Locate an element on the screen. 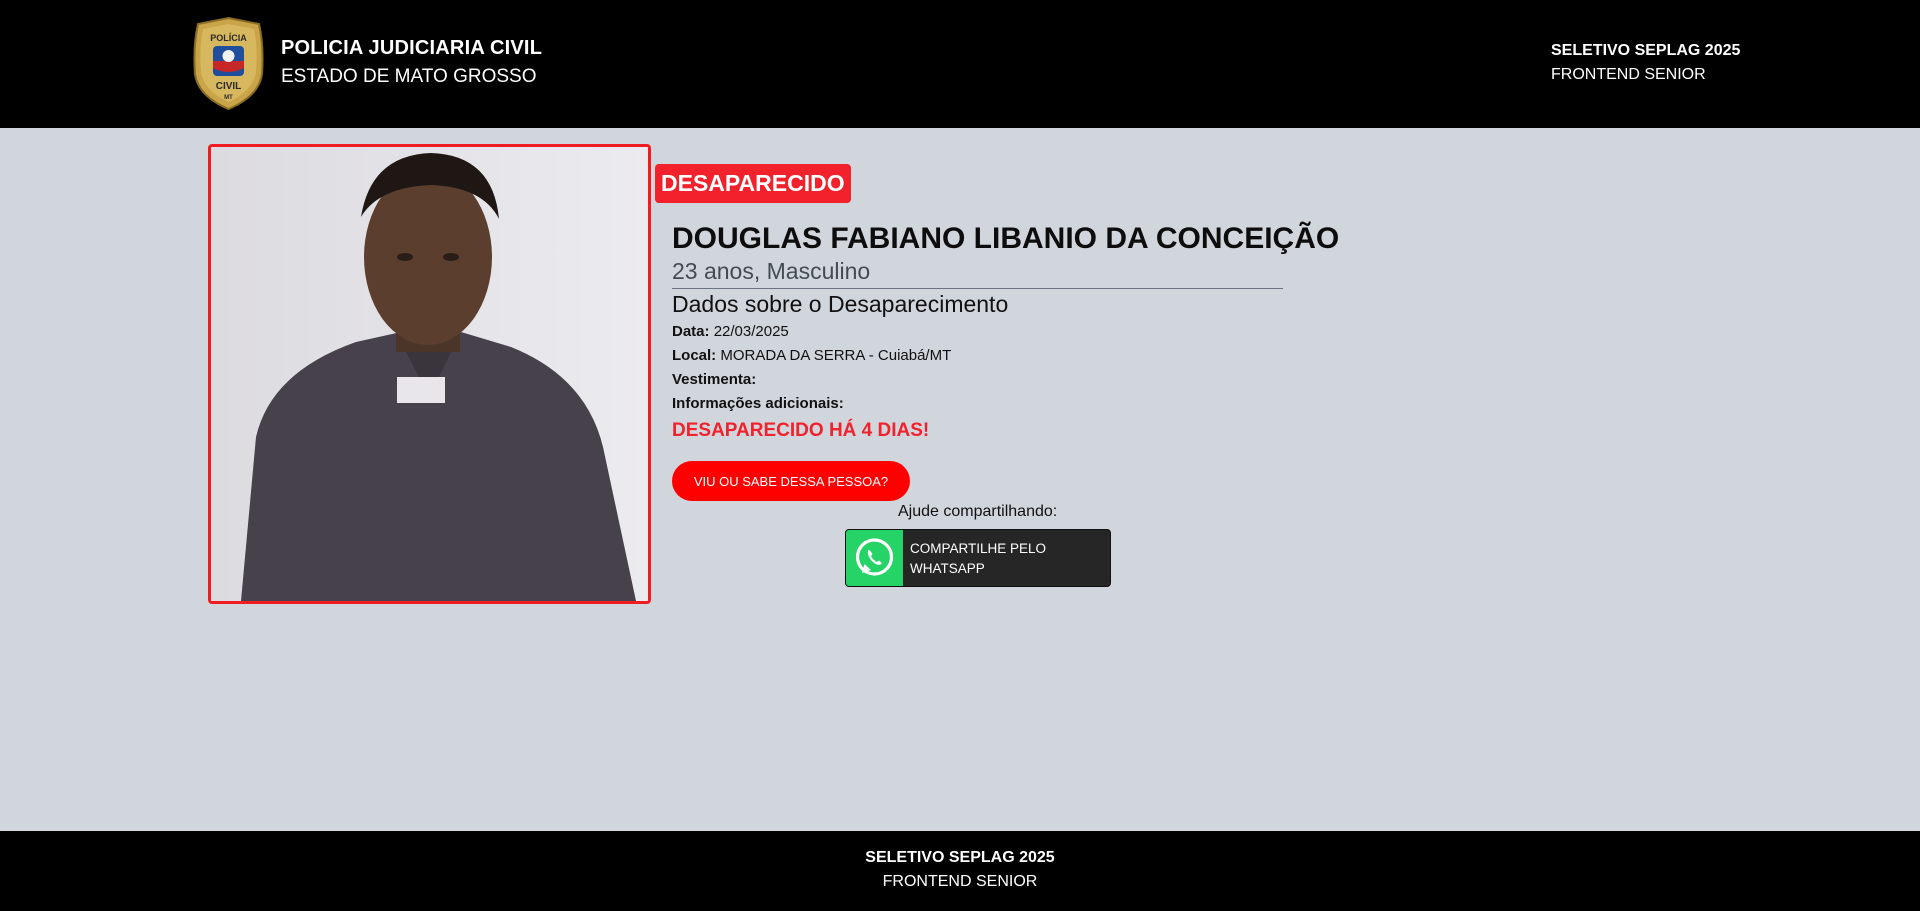 This screenshot has height=911, width=1920. field-date: Data: 22/03/2025 is located at coordinates (730, 331).